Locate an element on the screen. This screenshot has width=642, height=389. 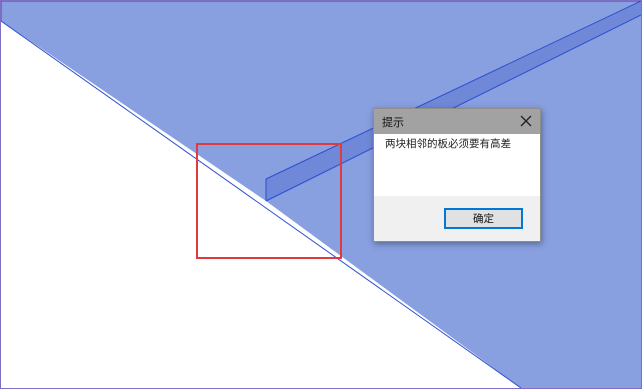
dialog-footer: 确定 is located at coordinates (457, 218).